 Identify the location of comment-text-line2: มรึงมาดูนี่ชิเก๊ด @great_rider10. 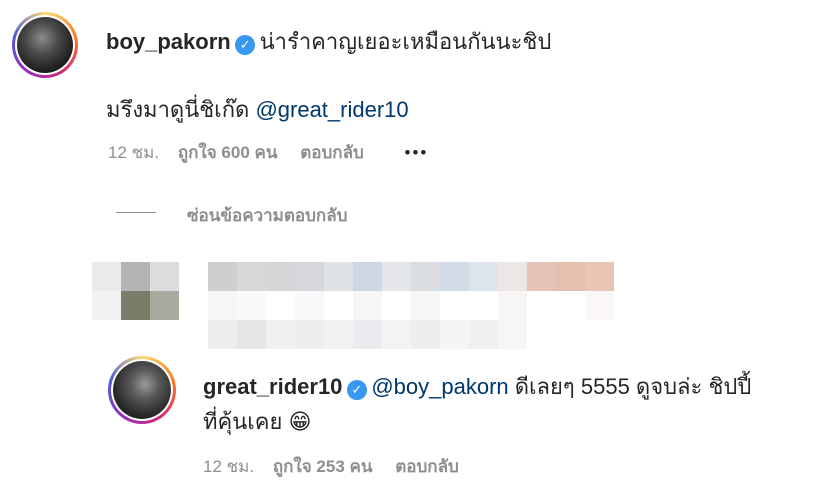
(257, 109).